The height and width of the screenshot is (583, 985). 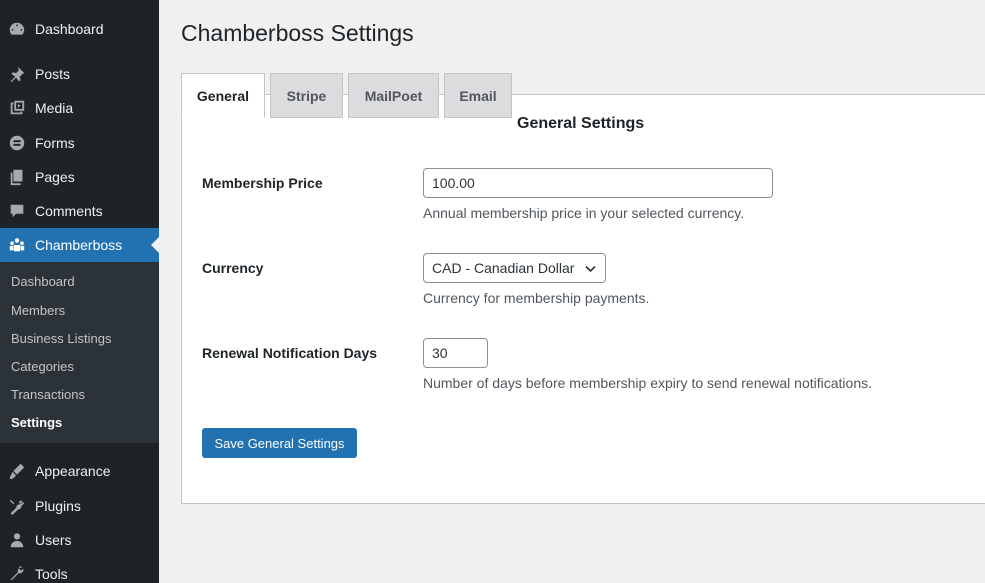 I want to click on section-title: General Settings, so click(x=581, y=123).